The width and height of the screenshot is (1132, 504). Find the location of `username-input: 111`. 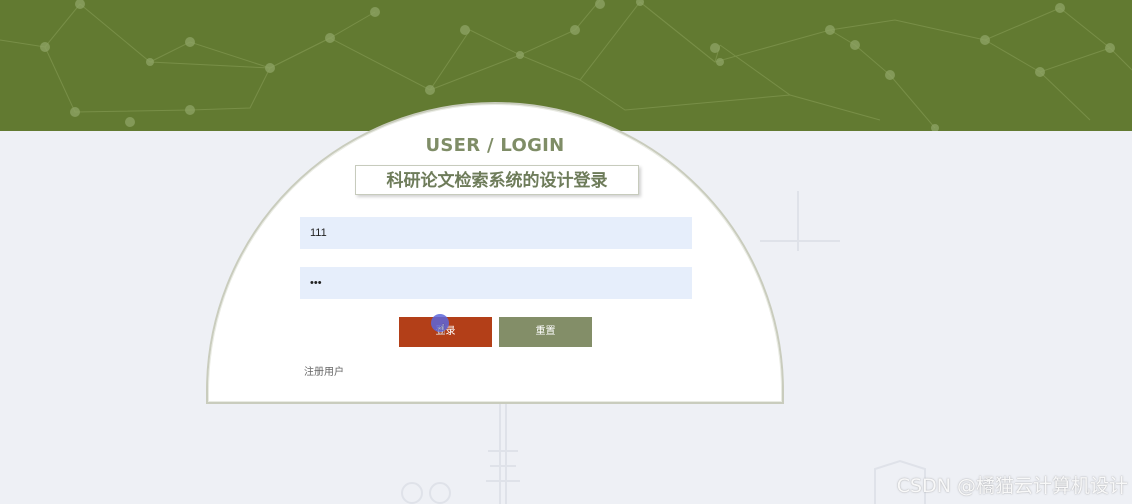

username-input: 111 is located at coordinates (496, 233).